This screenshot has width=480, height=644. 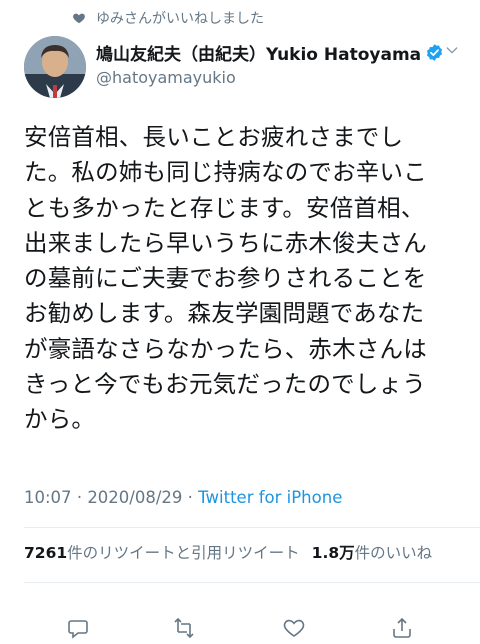 I want to click on tweet-line: 出来ましたら早いうちに赤木俊夫さん, so click(x=225, y=242).